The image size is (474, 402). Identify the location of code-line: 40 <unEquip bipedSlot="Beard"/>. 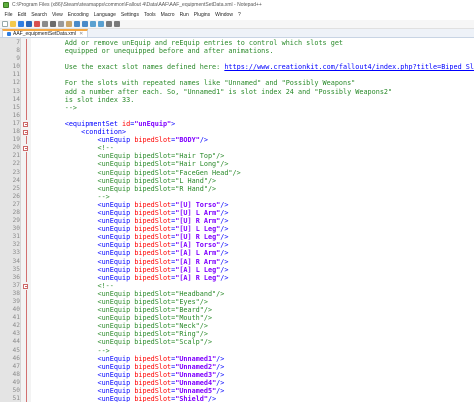
(237, 310).